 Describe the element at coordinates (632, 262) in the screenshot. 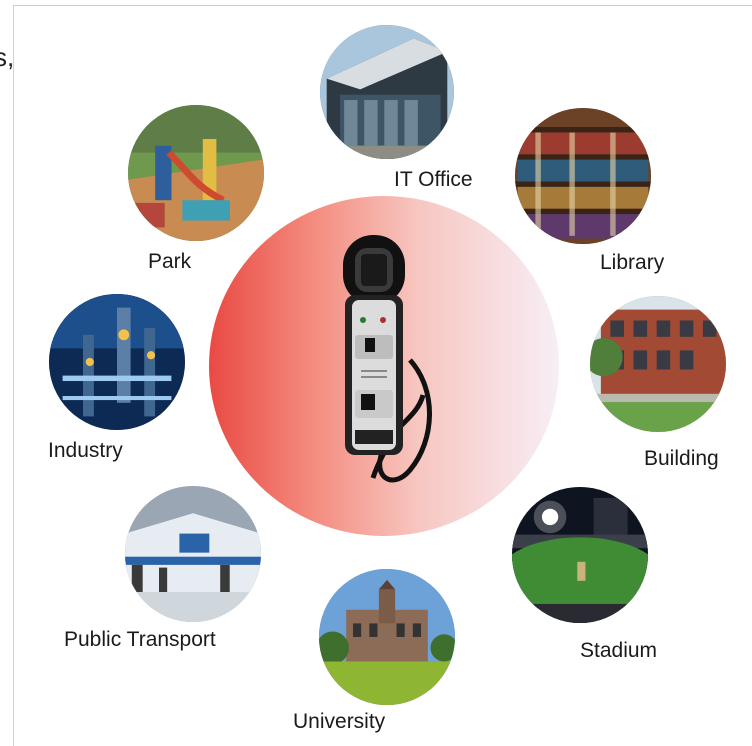

I see `label-library: Library` at that location.